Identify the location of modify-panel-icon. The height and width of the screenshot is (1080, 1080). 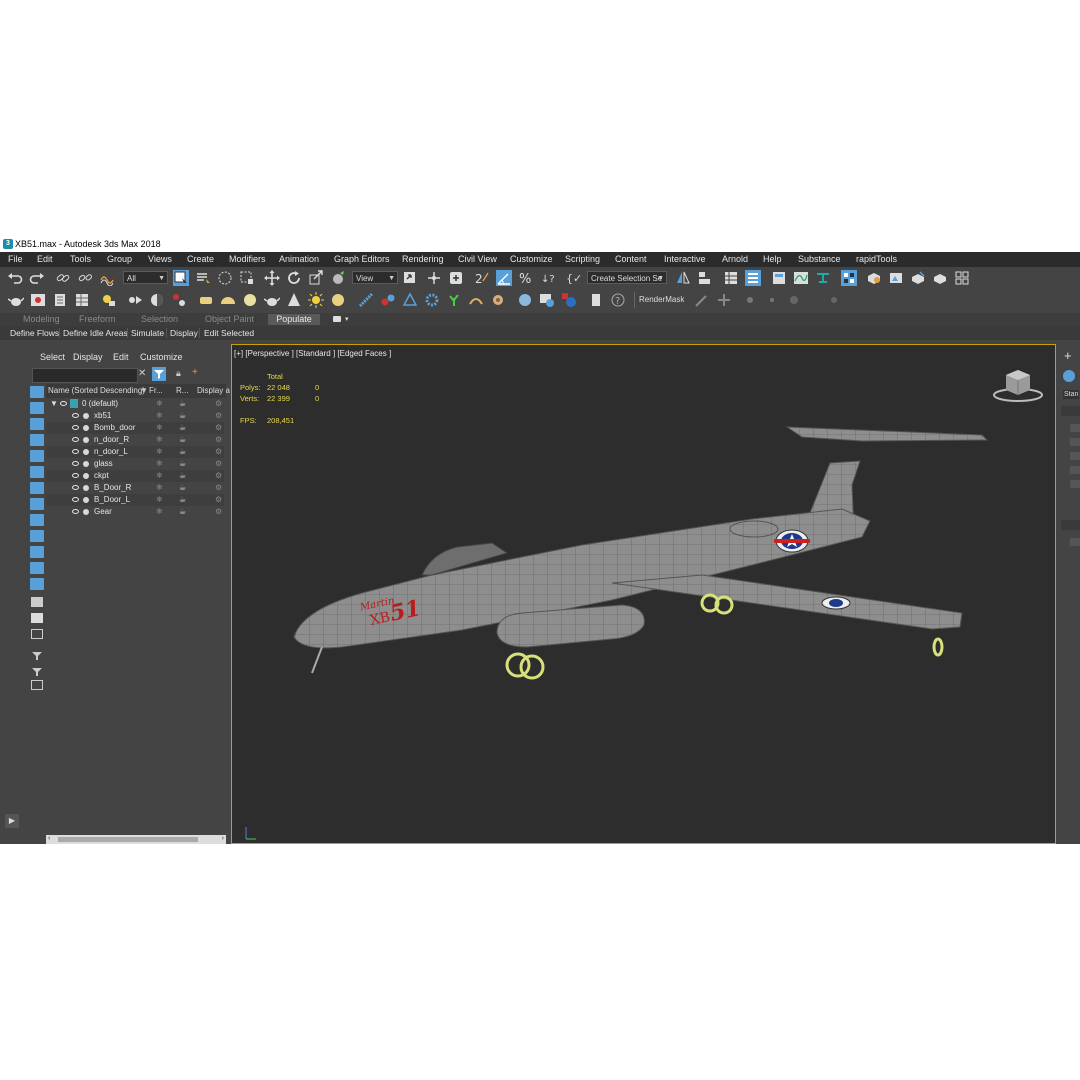
(1069, 376).